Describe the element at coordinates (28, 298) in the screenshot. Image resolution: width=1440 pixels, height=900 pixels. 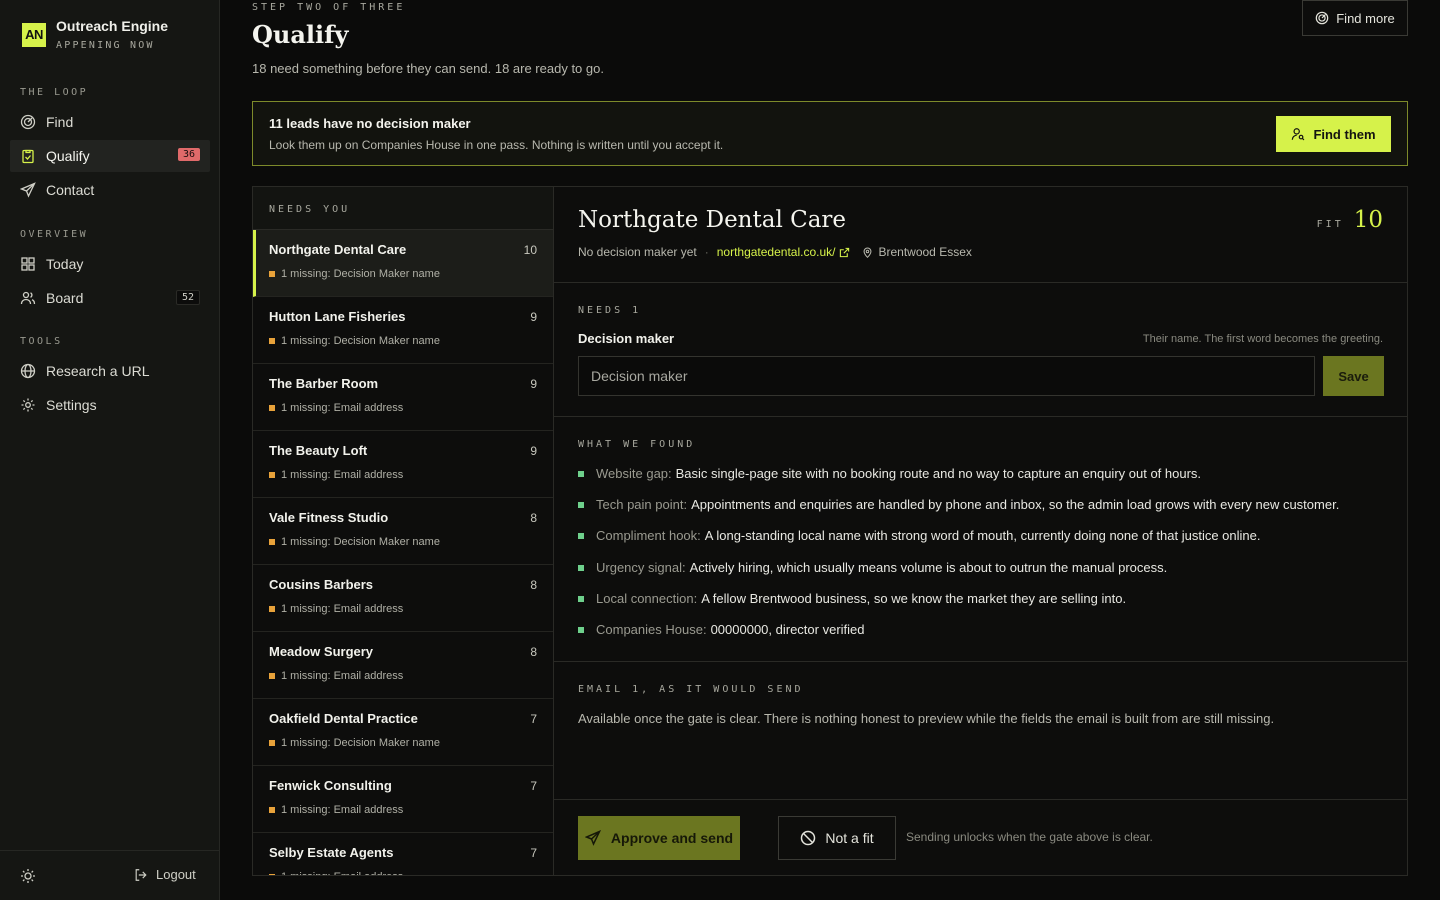
I see `users-icon` at that location.